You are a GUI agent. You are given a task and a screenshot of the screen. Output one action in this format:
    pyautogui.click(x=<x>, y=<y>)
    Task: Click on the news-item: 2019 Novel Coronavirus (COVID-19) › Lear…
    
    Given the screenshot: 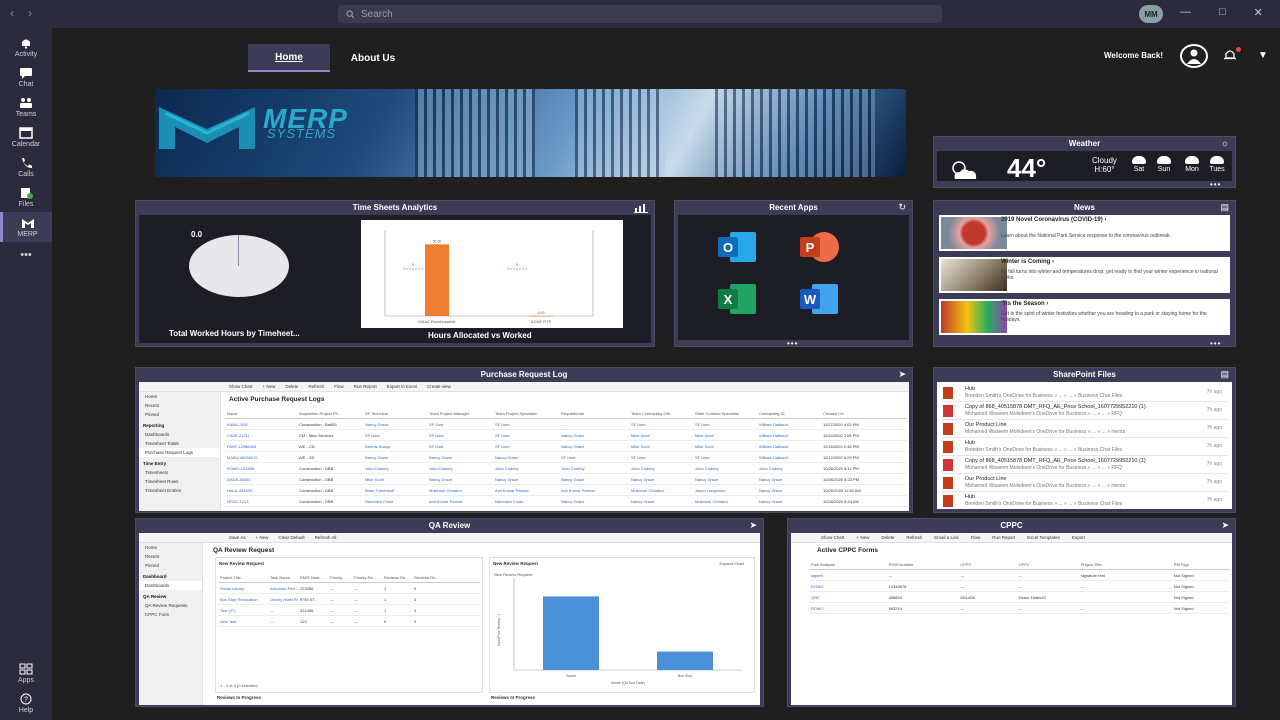 What is the action you would take?
    pyautogui.click(x=1084, y=233)
    